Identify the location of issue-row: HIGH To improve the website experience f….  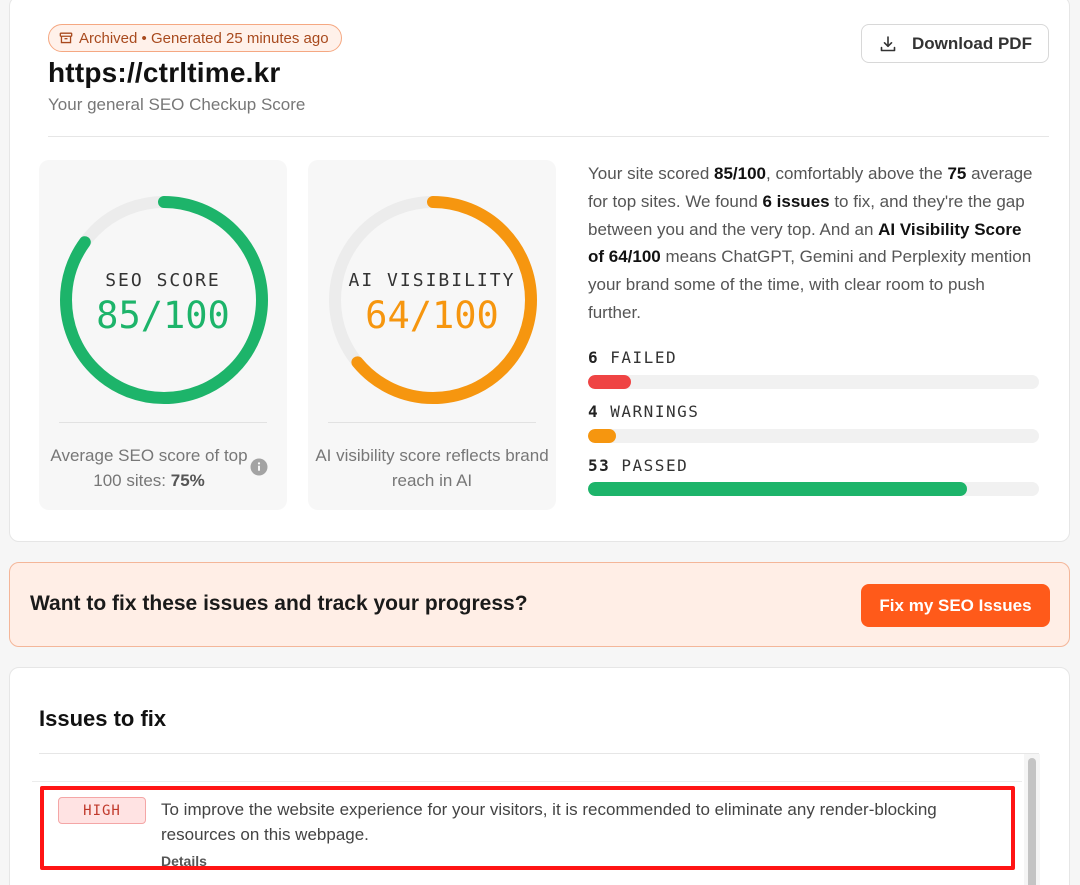
(527, 828).